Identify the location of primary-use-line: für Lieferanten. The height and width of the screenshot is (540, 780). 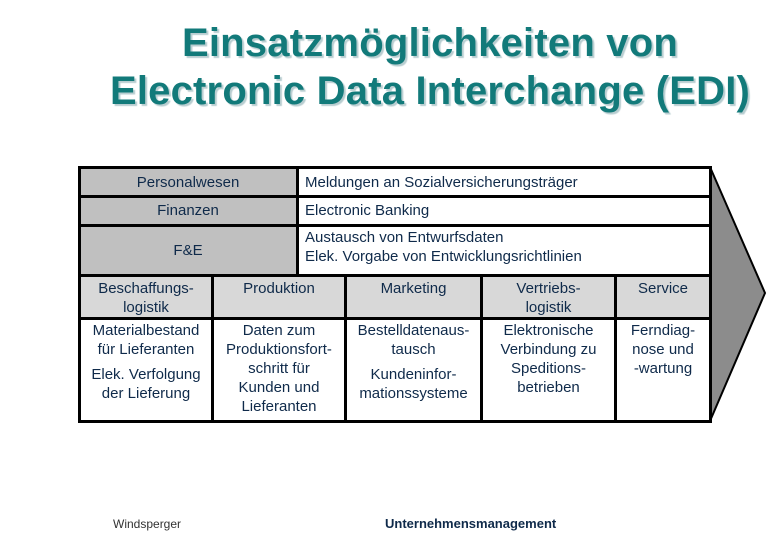
(146, 349).